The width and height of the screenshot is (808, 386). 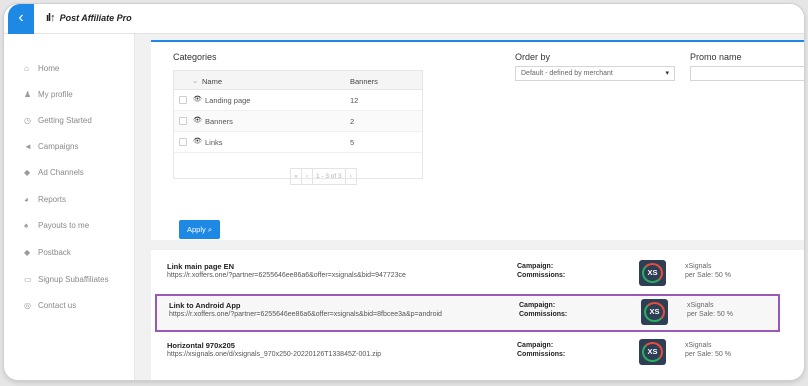 I want to click on apply-button: Apply ⌕, so click(x=200, y=229).